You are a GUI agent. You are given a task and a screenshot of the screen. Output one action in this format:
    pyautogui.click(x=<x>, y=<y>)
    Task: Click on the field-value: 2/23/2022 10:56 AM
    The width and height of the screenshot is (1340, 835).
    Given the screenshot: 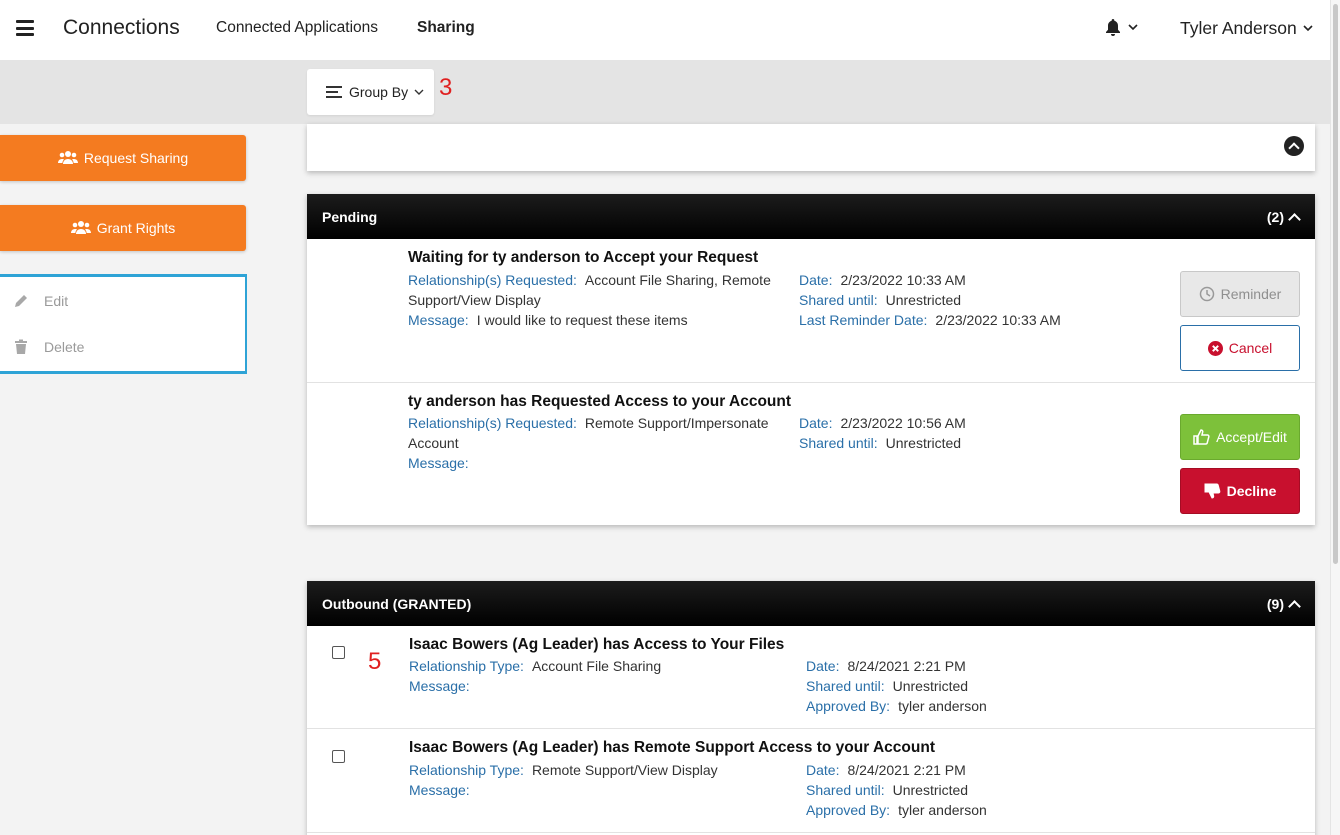 What is the action you would take?
    pyautogui.click(x=903, y=423)
    